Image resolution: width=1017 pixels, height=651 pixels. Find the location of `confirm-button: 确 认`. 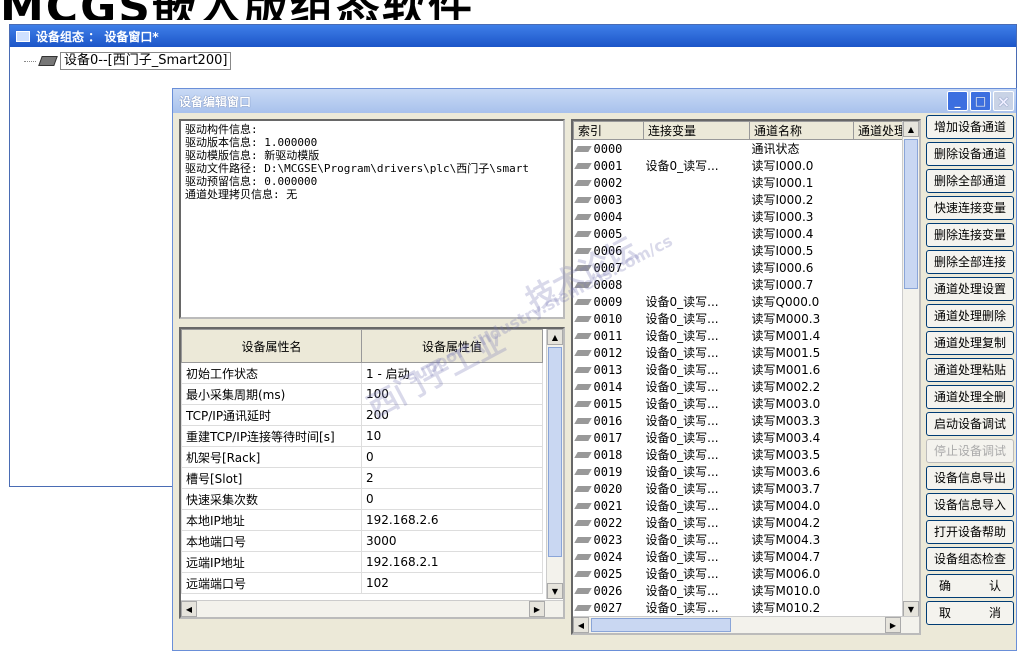

confirm-button: 确 认 is located at coordinates (970, 586).